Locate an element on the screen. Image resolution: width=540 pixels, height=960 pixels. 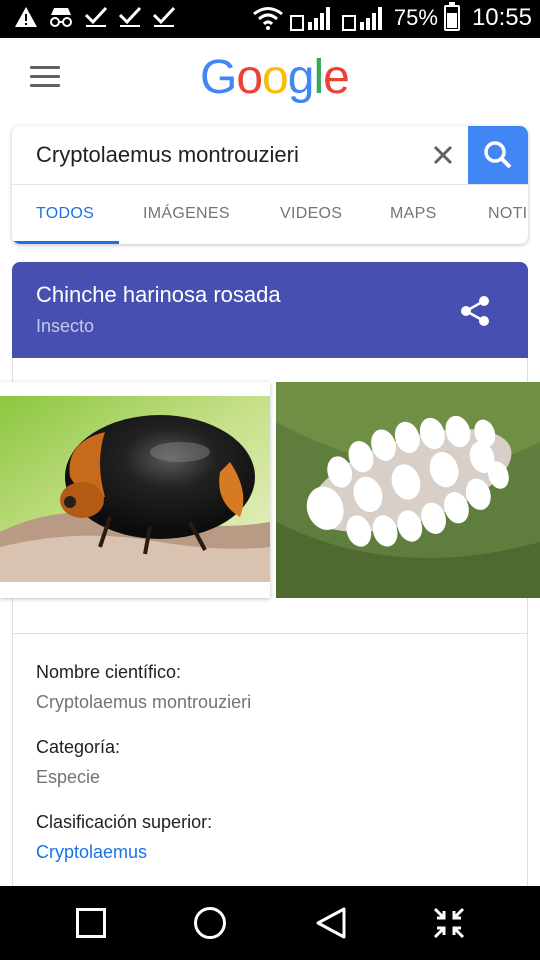
tab-maps: MAPS is located at coordinates (413, 214).